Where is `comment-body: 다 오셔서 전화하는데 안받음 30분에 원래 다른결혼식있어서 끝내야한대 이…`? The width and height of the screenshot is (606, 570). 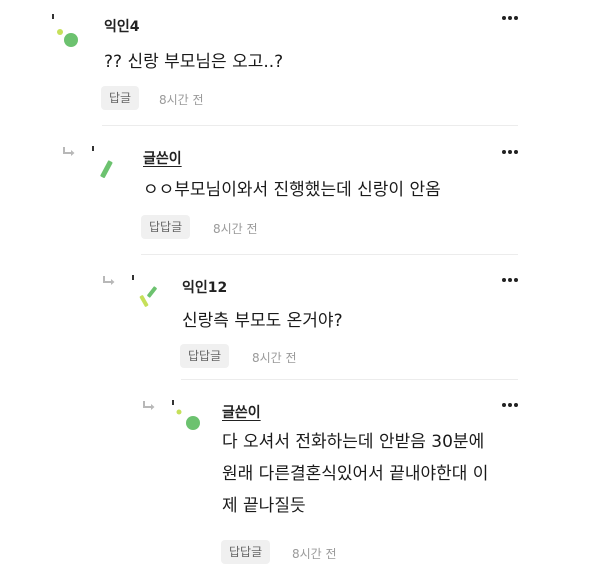 comment-body: 다 오셔서 전화하는데 안받음 30분에 원래 다른결혼식있어서 끝내야한대 이… is located at coordinates (355, 474).